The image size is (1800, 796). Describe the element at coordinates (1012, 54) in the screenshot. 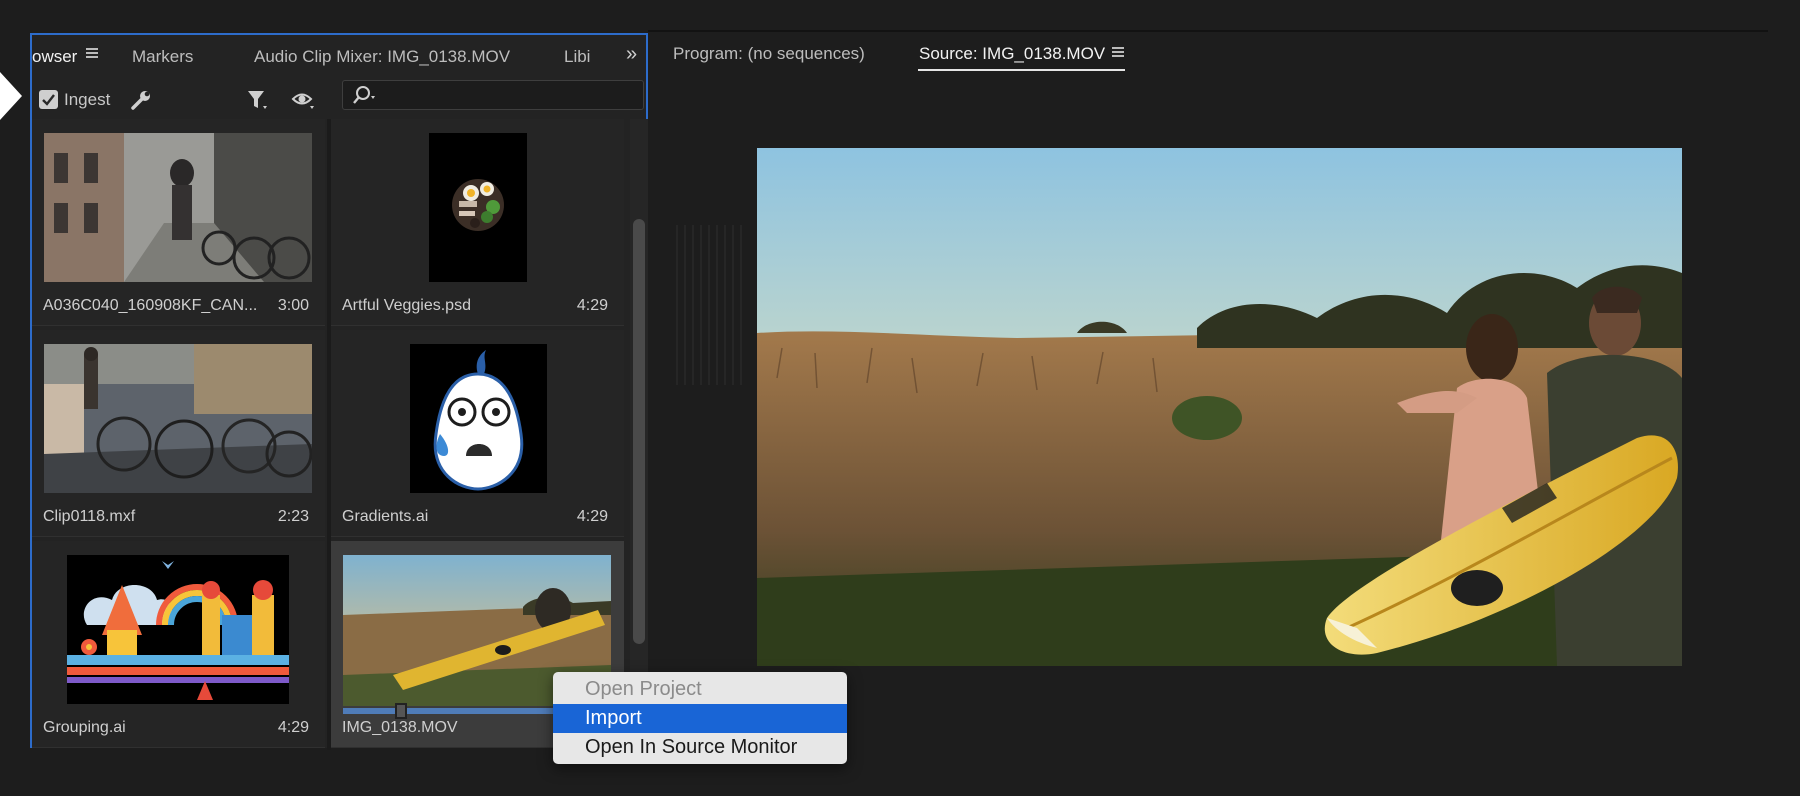

I see `tab-source-monitor: Source: IMG_0138.MOV` at that location.